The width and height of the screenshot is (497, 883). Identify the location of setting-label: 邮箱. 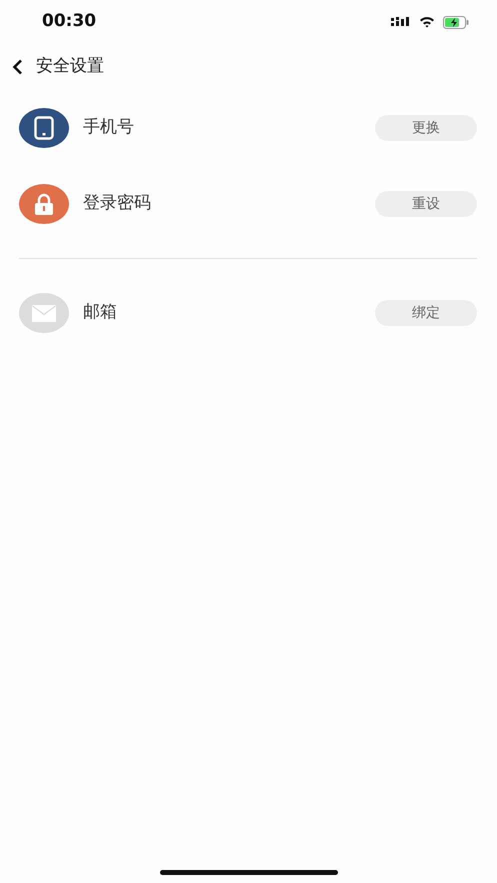
(100, 312).